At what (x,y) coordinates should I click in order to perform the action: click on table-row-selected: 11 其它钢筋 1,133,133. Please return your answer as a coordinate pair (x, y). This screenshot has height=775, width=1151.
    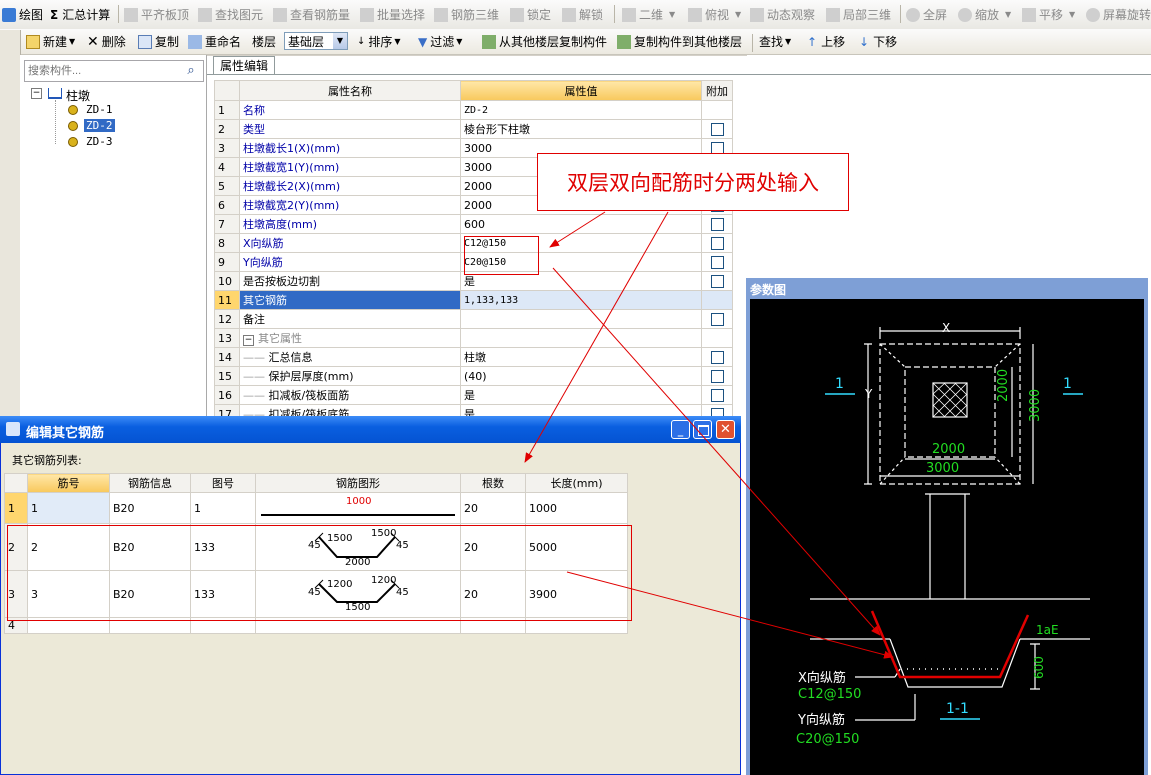
    Looking at the image, I should click on (473, 300).